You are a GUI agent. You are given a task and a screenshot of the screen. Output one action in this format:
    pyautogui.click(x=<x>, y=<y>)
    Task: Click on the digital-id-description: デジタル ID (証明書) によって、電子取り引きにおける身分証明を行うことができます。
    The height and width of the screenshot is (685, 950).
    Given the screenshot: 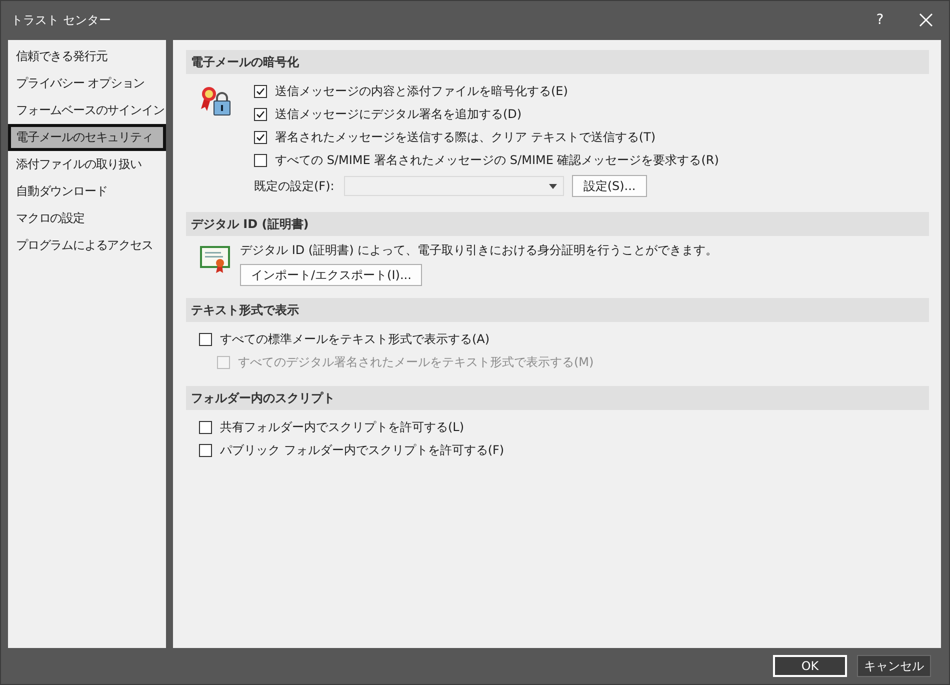 What is the action you would take?
    pyautogui.click(x=479, y=250)
    